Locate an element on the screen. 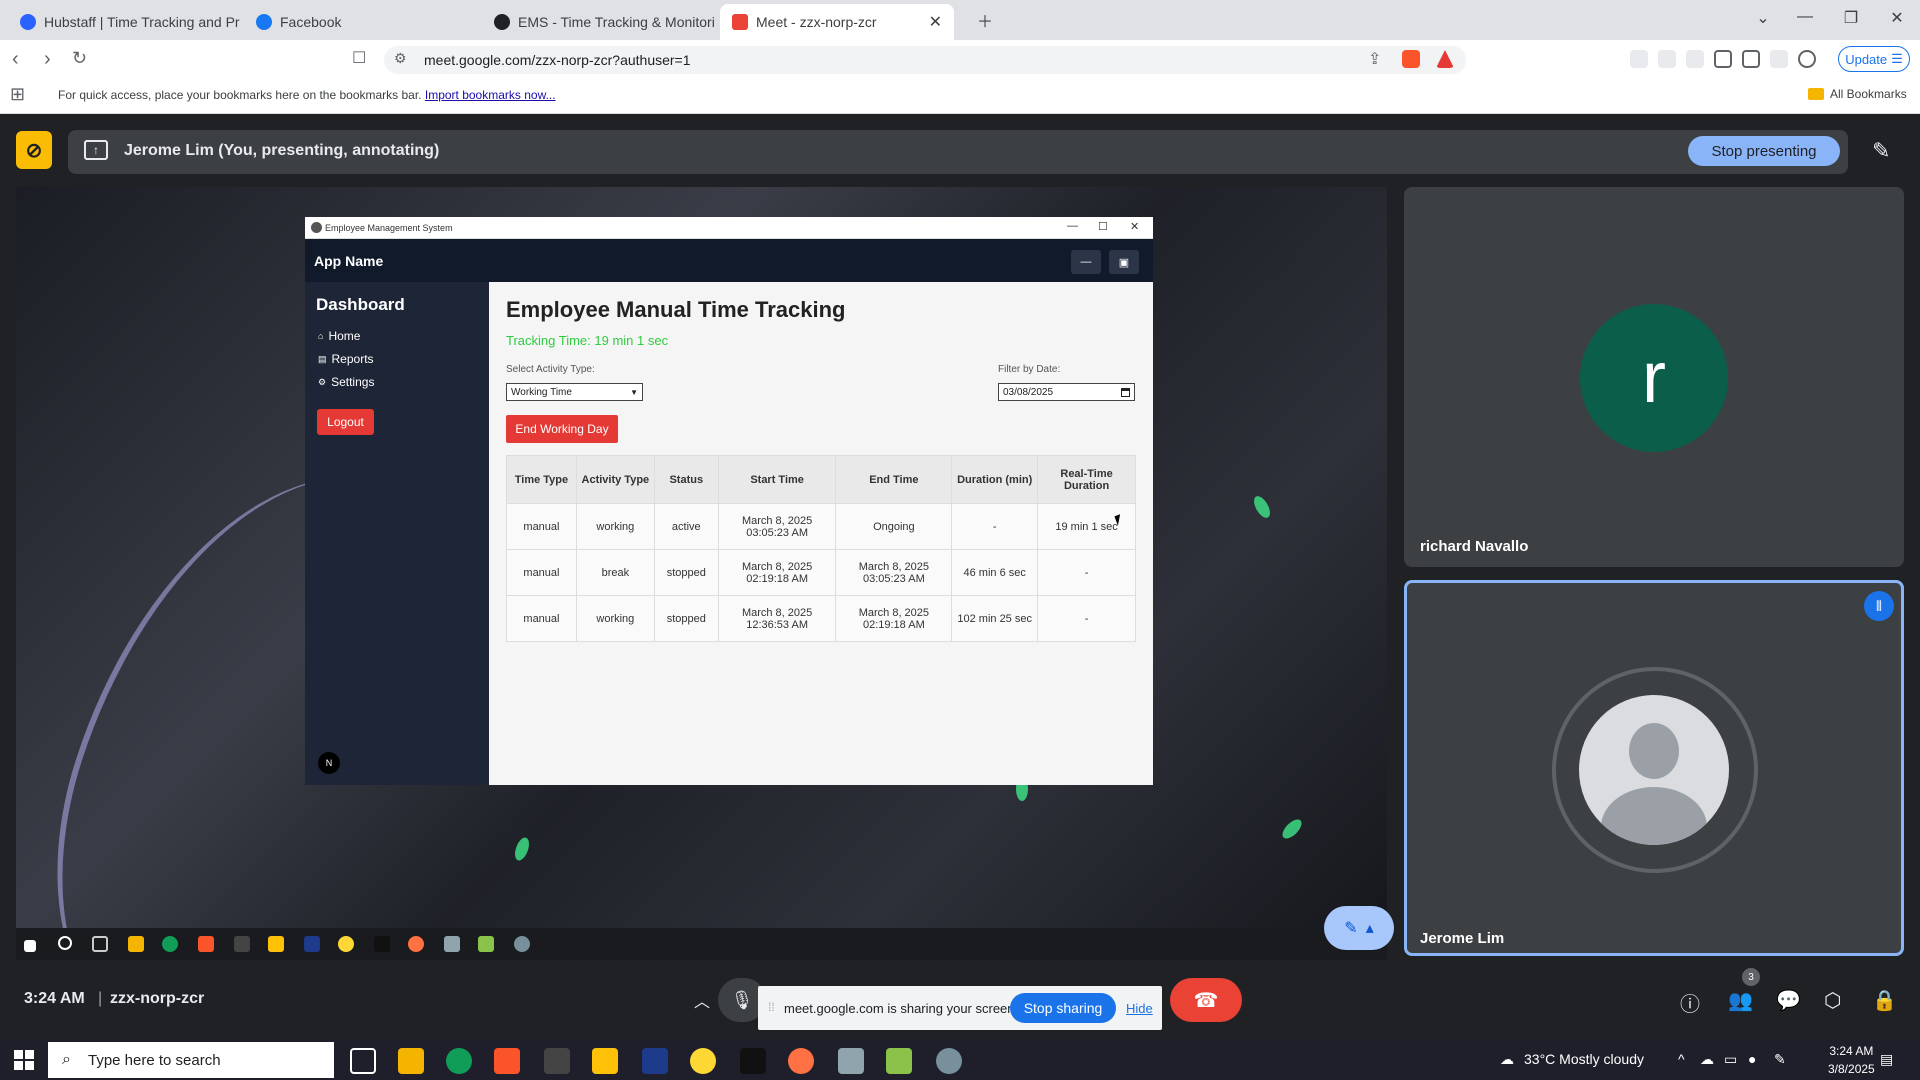  reload-icon: ↻ is located at coordinates (79, 58).